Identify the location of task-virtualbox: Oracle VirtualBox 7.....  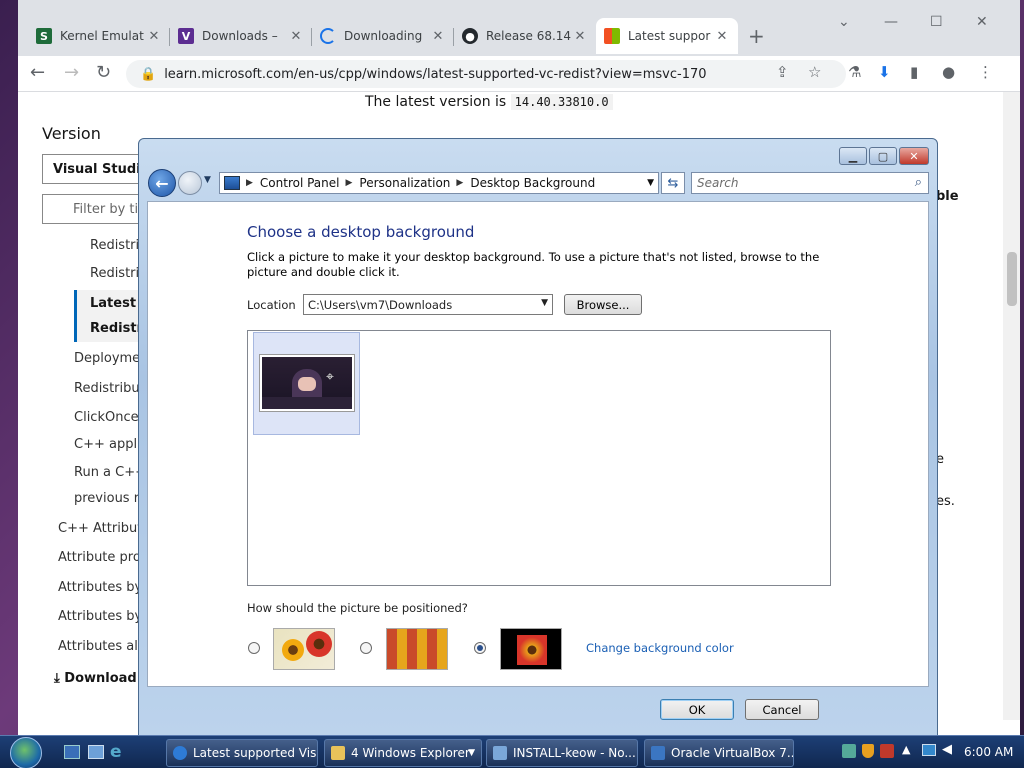
(719, 753).